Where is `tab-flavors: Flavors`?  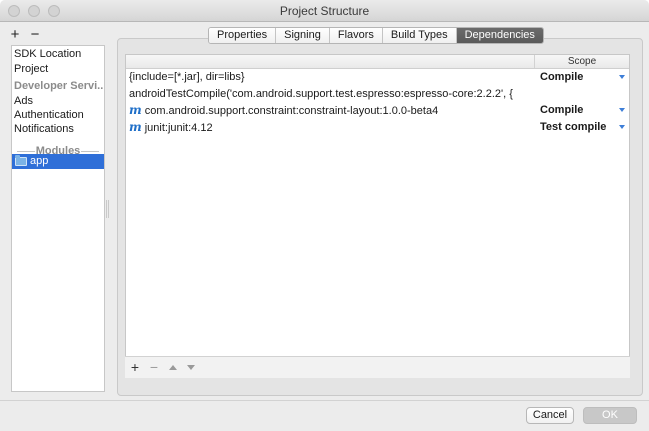 tab-flavors: Flavors is located at coordinates (356, 35).